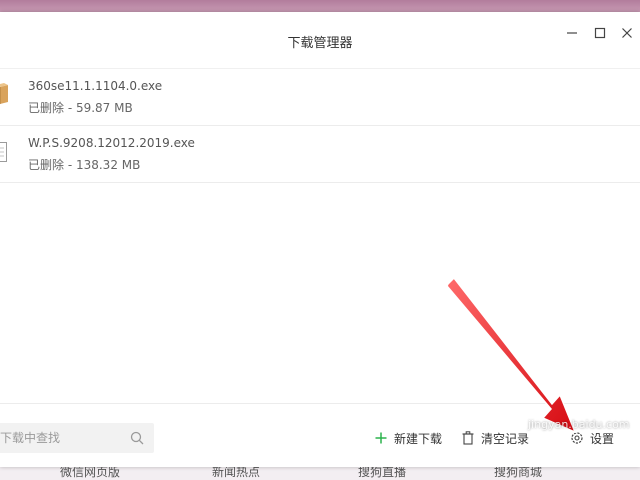 The width and height of the screenshot is (640, 480). Describe the element at coordinates (320, 97) in the screenshot. I see `list-item: 360se11.1.1104.0.exe 已删除 - 59.87 MB` at that location.